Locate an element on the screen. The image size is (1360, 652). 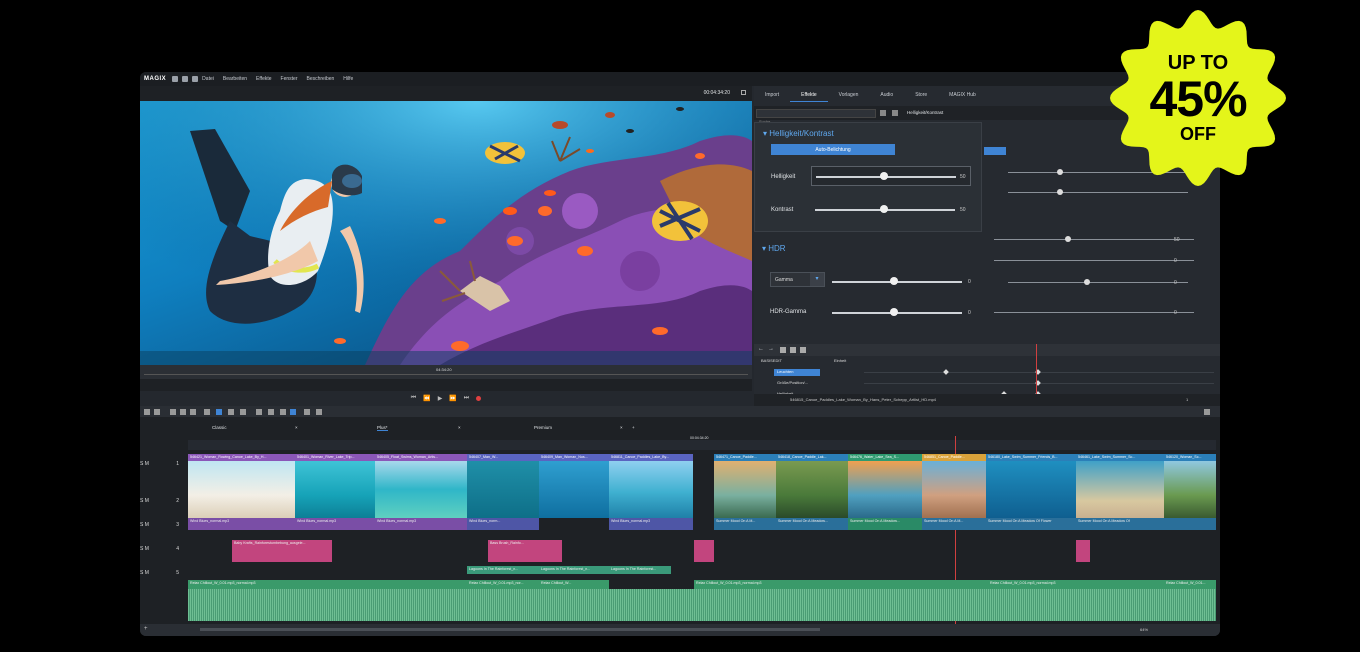
jump-end-icon: ⏭ is located at coordinates (466, 398).